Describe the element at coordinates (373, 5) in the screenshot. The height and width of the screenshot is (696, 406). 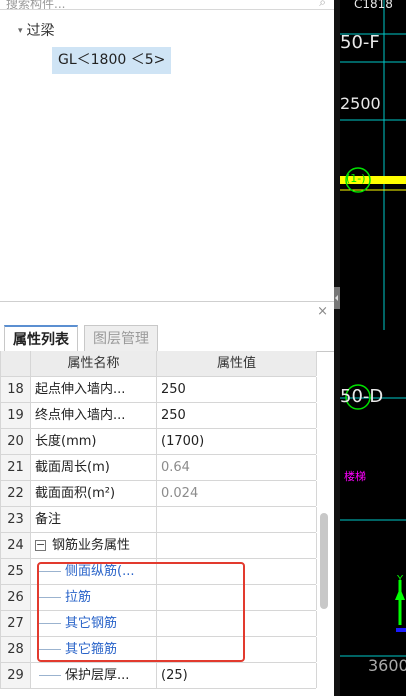
I see `cad-label-top: C1818` at that location.